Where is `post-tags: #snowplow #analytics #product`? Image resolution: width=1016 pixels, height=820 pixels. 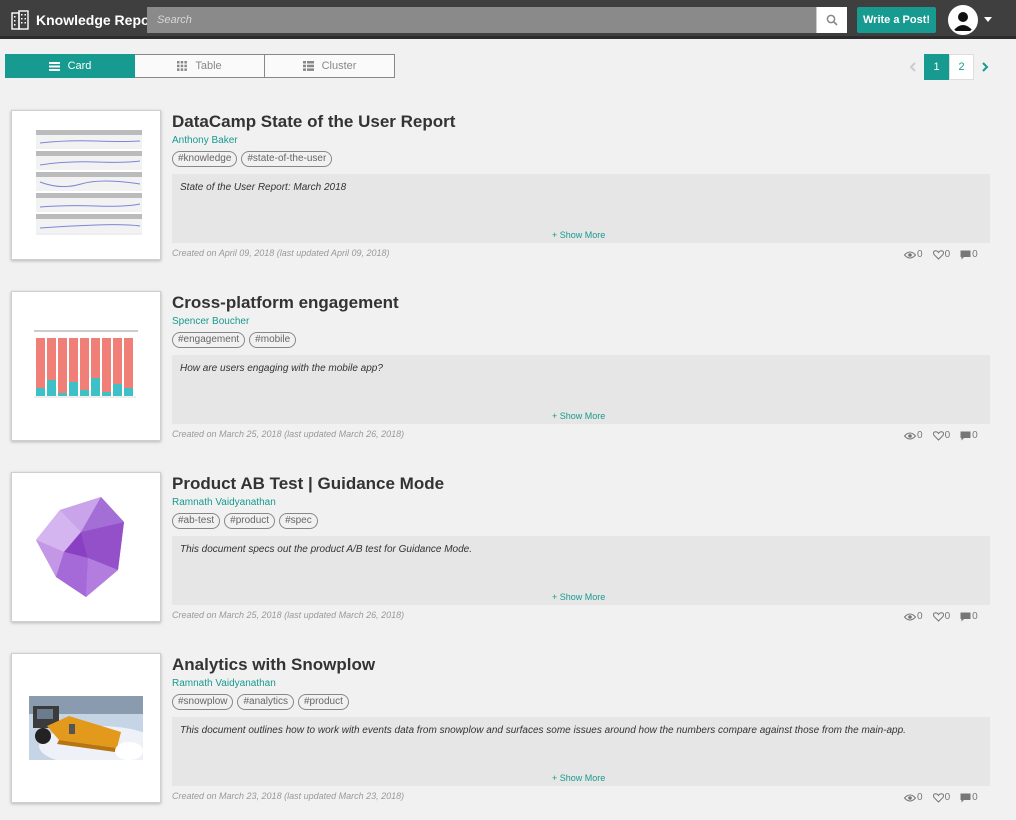 post-tags: #snowplow #analytics #product is located at coordinates (262, 702).